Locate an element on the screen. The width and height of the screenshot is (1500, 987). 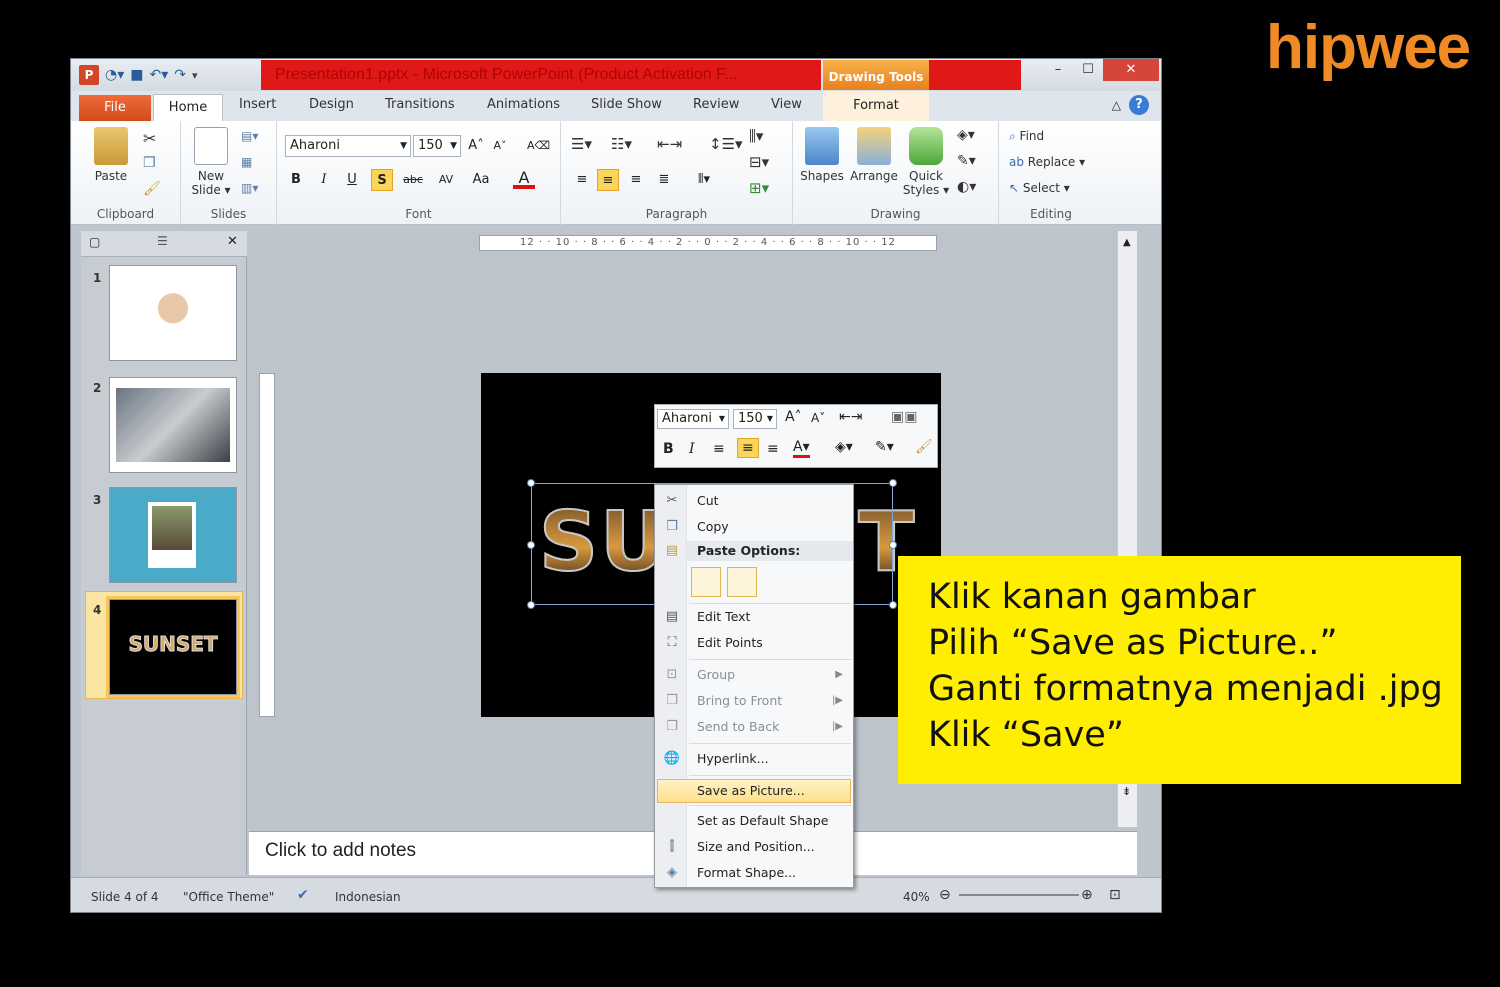
tab-slide-show: Slide Show is located at coordinates (626, 104).